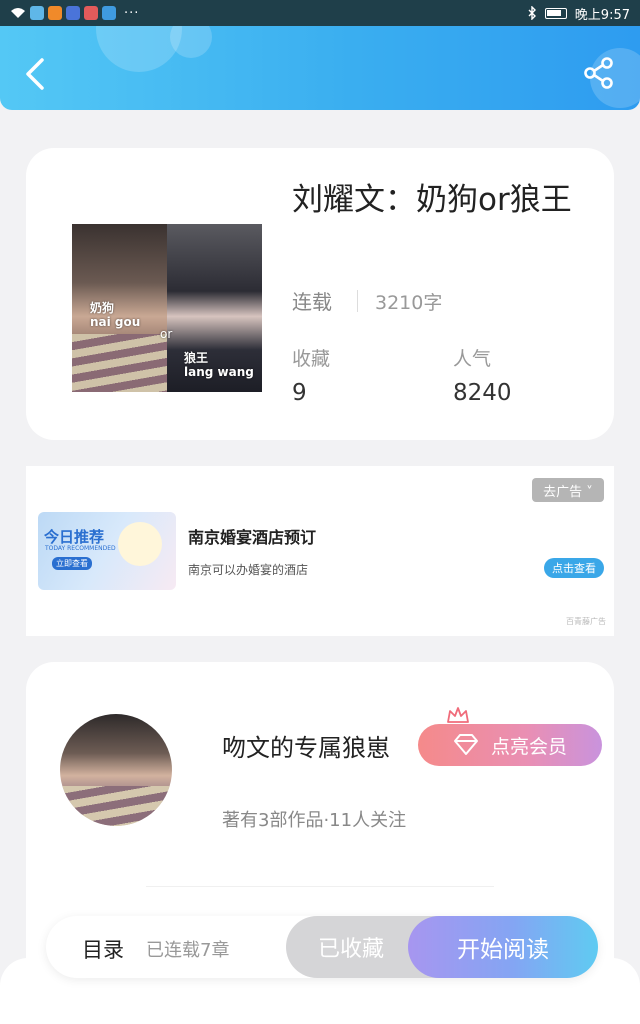  I want to click on ad-description: 南京可以办婚宴的酒店, so click(248, 570).